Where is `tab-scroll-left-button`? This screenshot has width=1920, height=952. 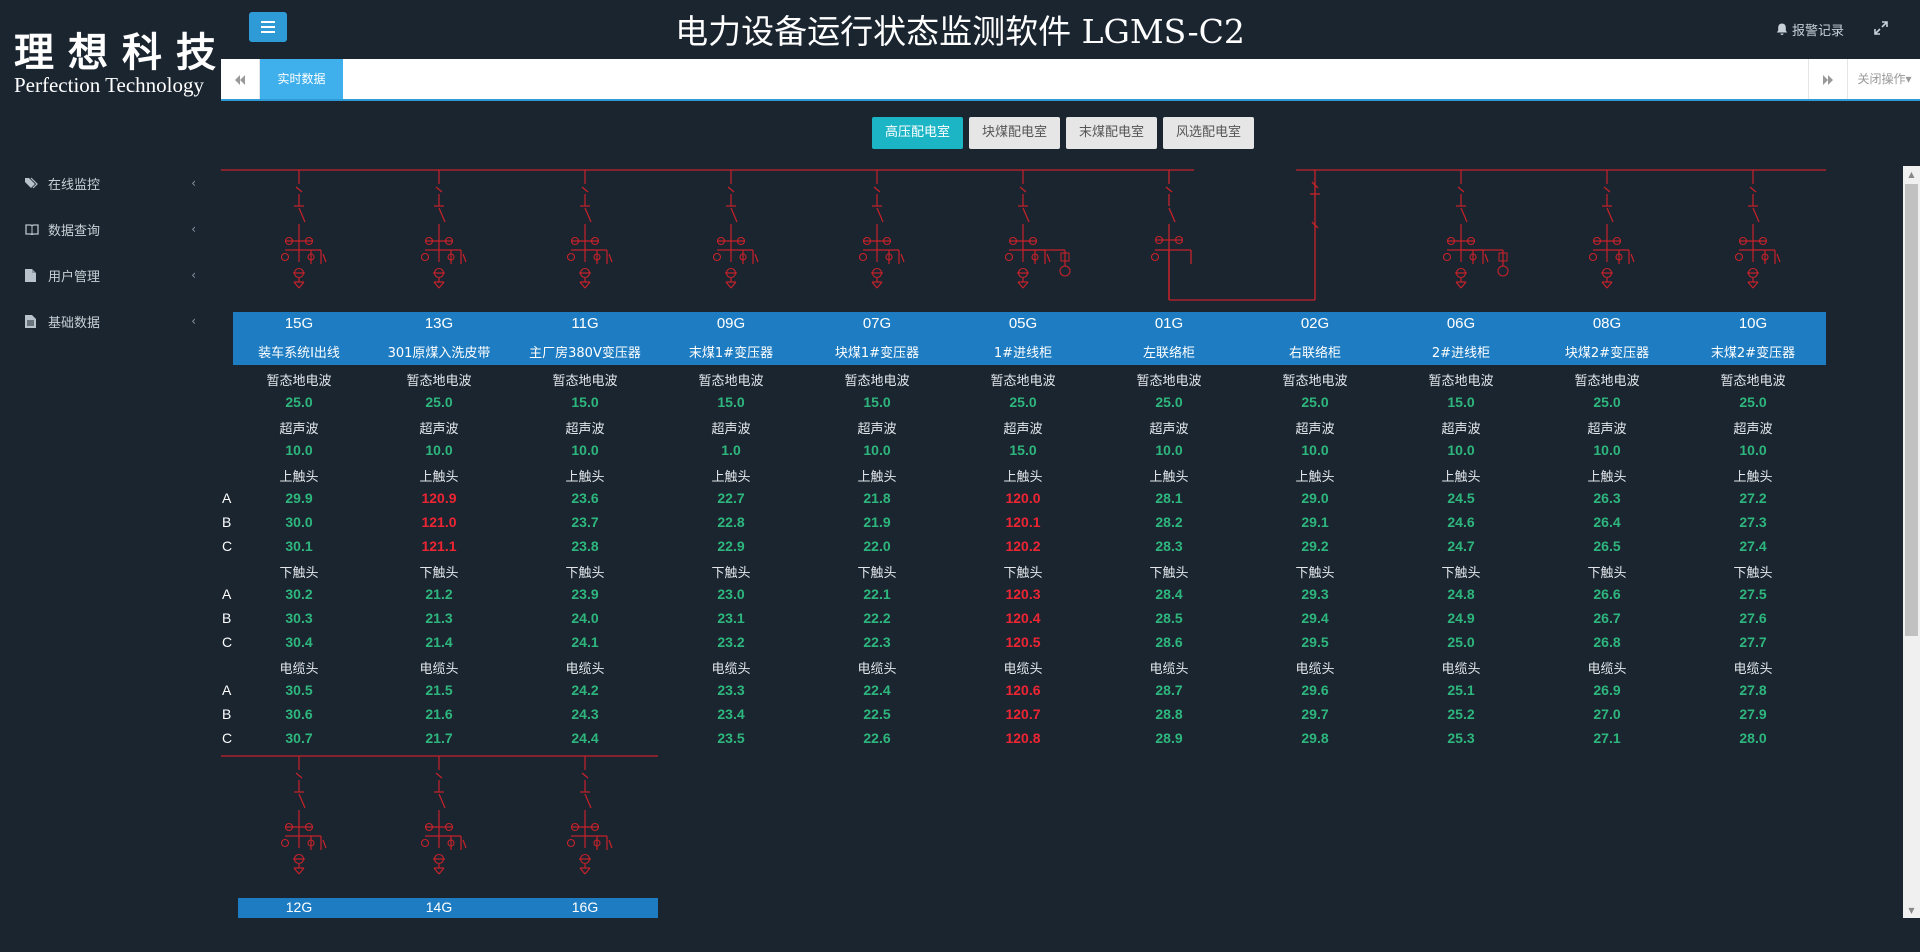 tab-scroll-left-button is located at coordinates (240, 79).